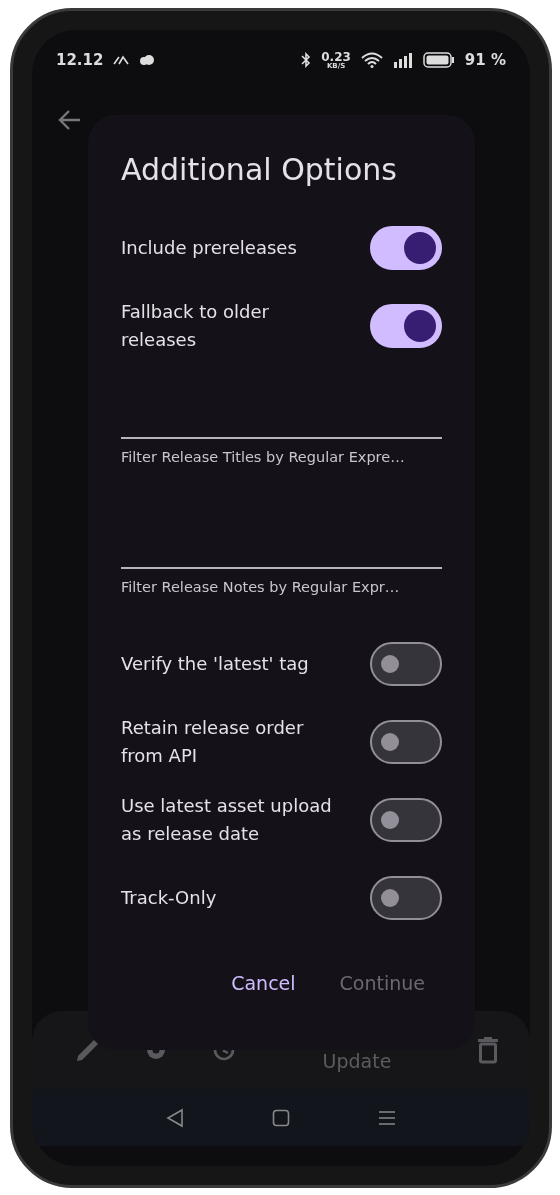  Describe the element at coordinates (387, 1117) in the screenshot. I see `menu-icon` at that location.